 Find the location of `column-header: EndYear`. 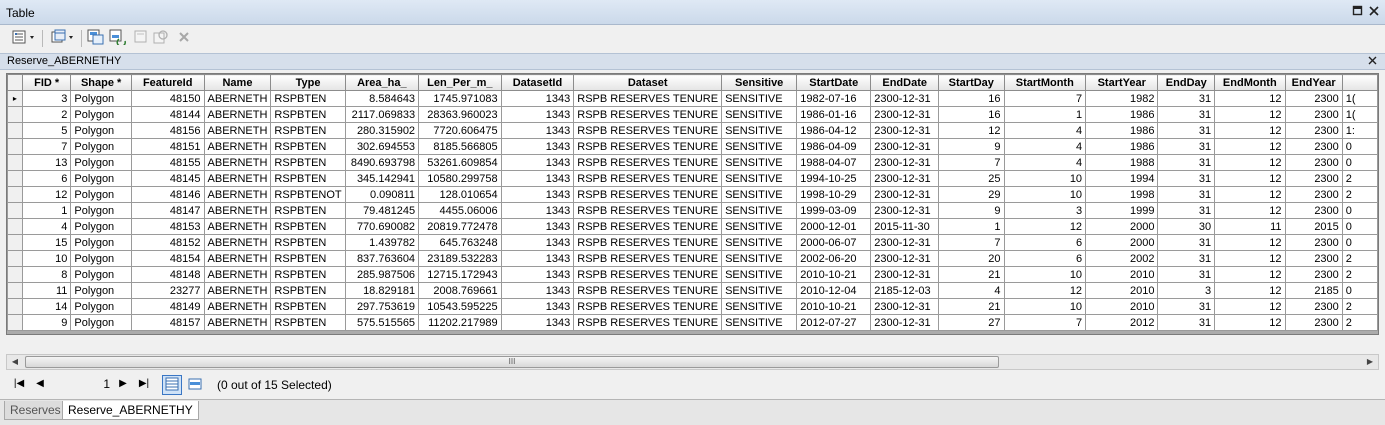

column-header: EndYear is located at coordinates (1313, 82).